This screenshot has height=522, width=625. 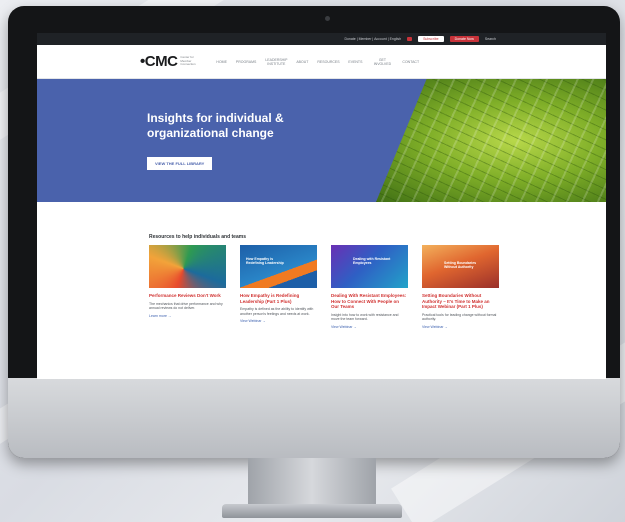 I want to click on view-library-button: VIEW THE FULL LIBRARY, so click(x=180, y=163).